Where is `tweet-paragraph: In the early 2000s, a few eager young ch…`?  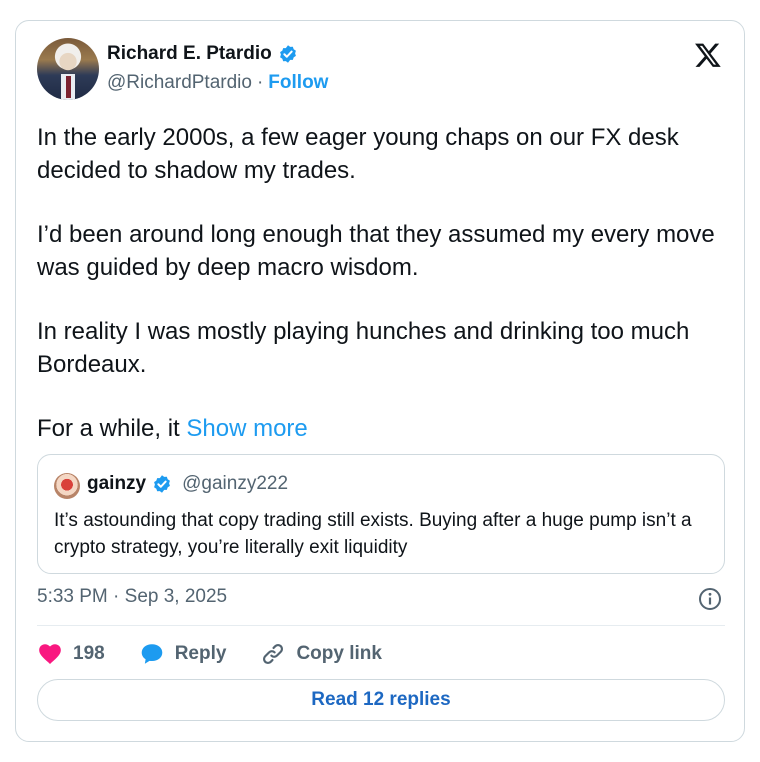 tweet-paragraph: In the early 2000s, a few eager young ch… is located at coordinates (358, 154).